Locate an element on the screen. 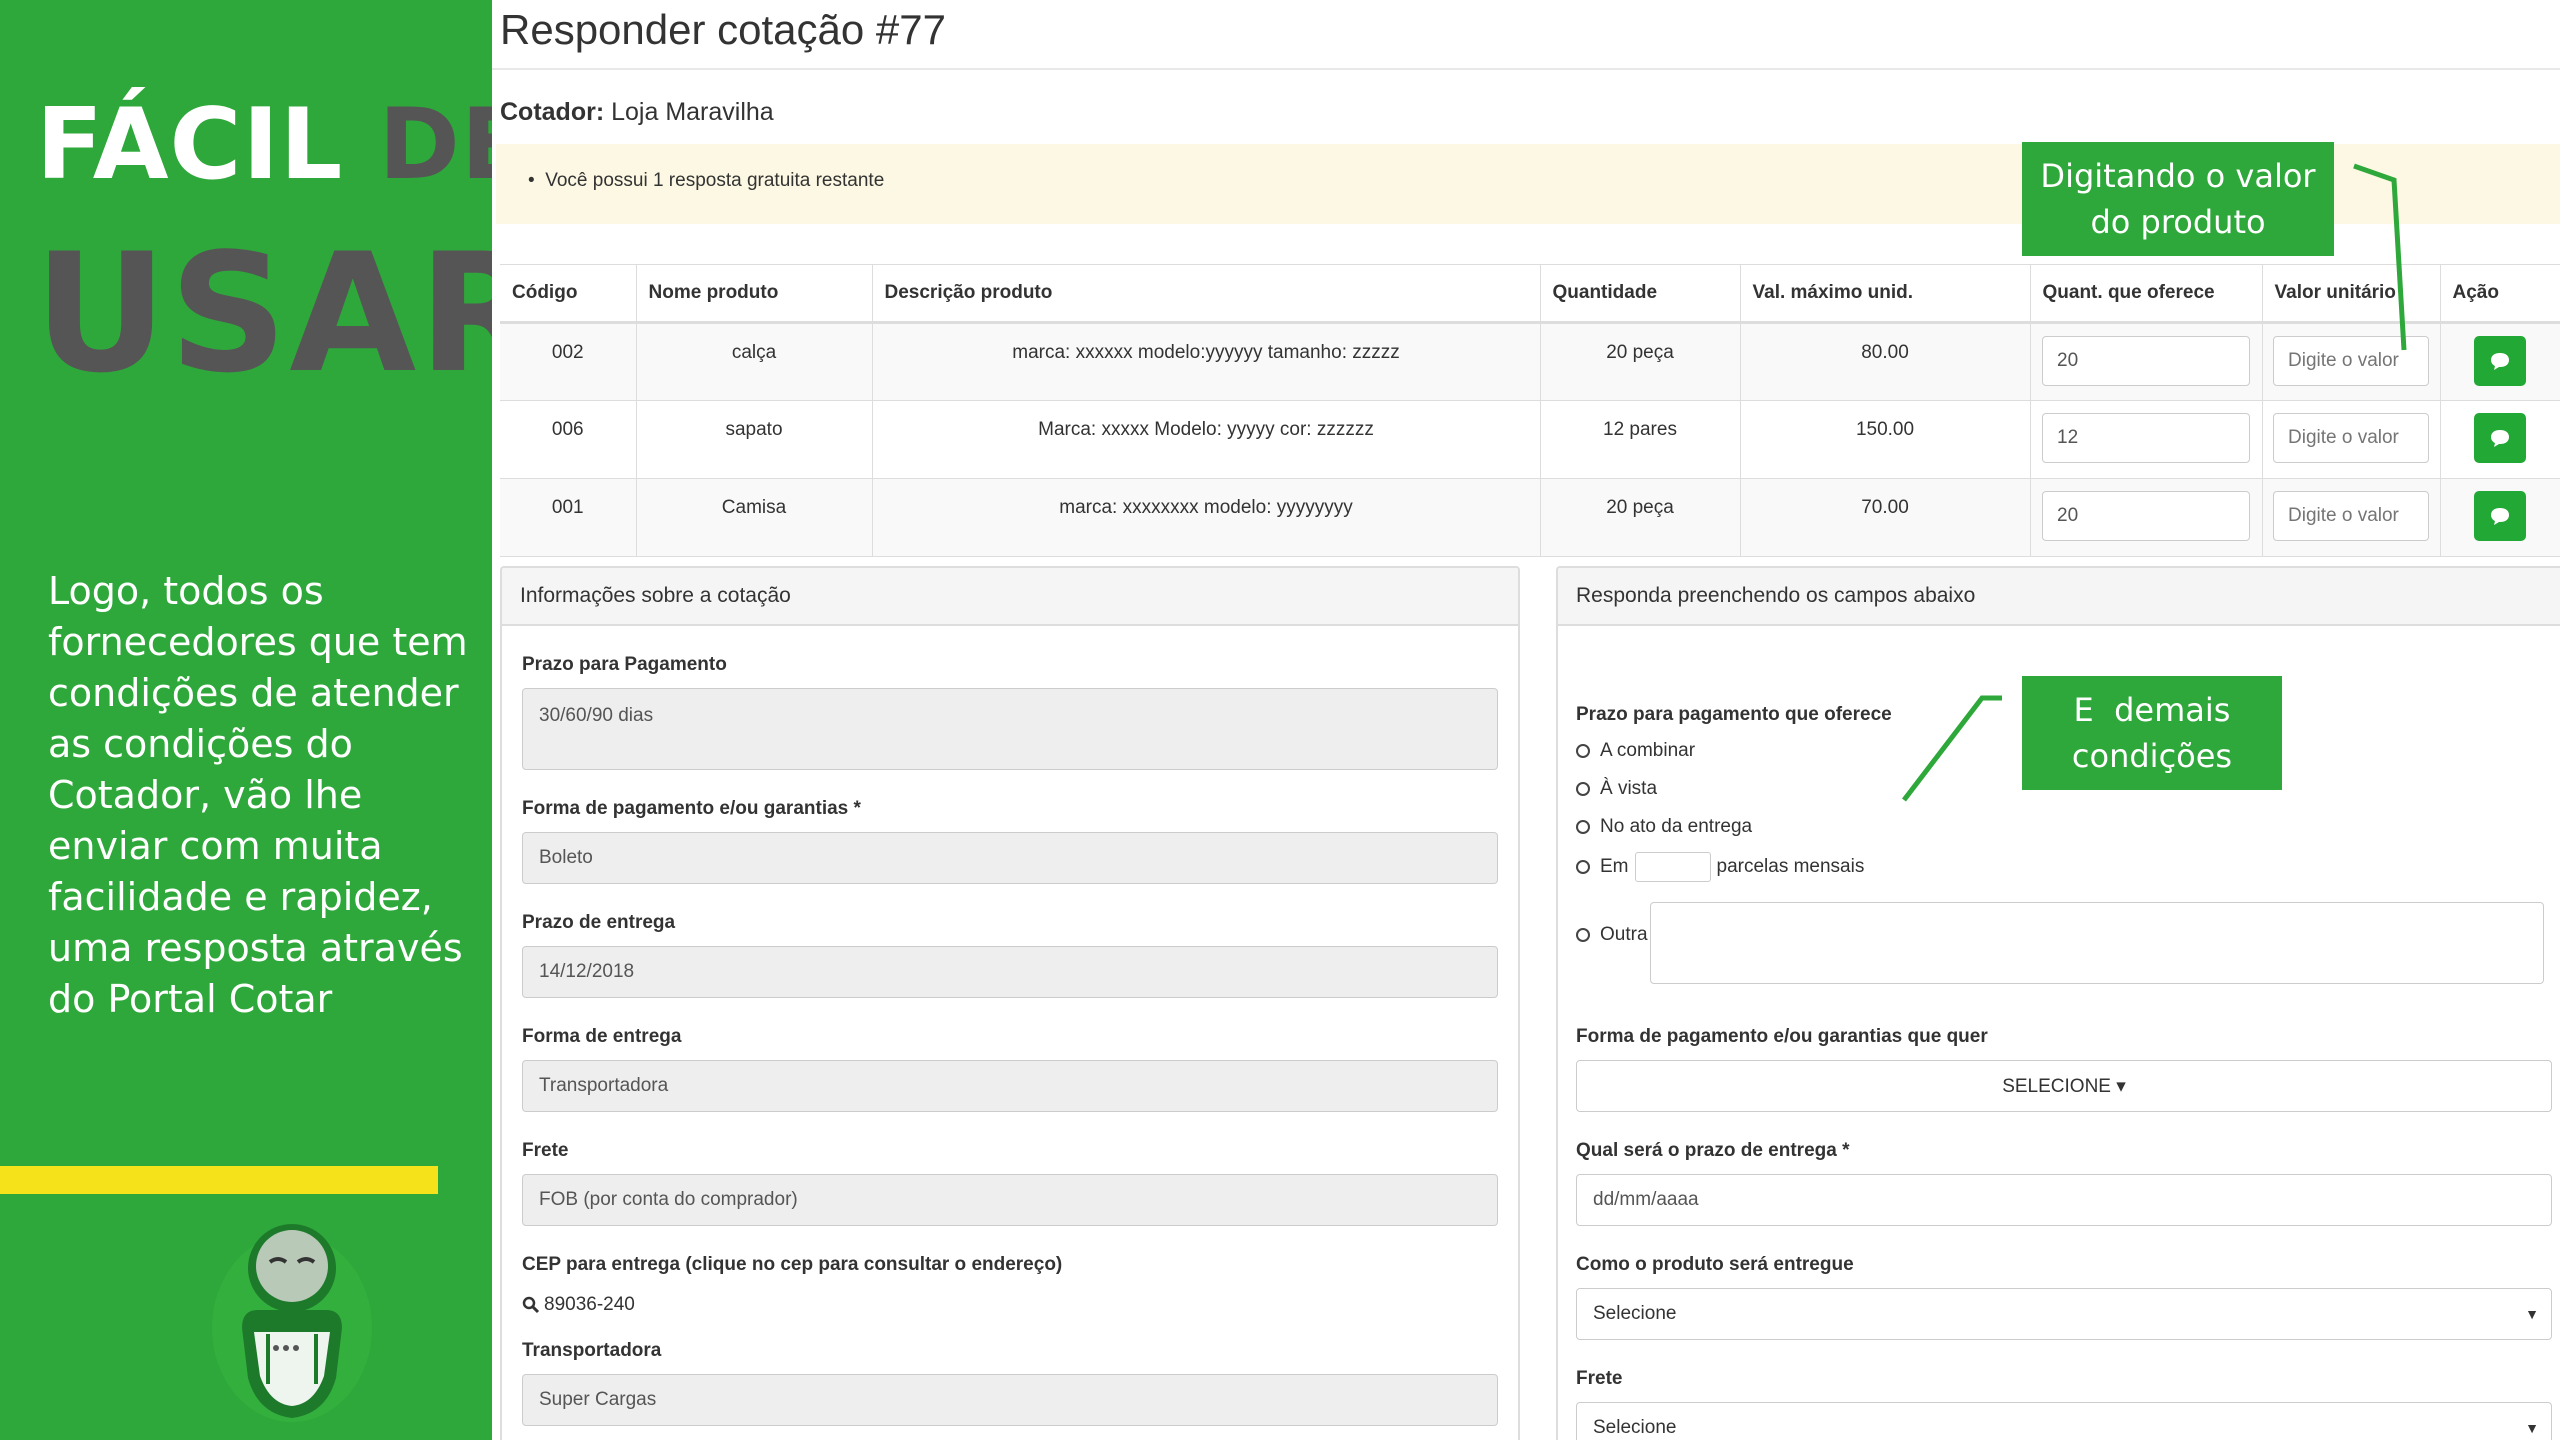 This screenshot has height=1440, width=2560. col-header-valor-unitario: Valor unitário is located at coordinates (2350, 294).